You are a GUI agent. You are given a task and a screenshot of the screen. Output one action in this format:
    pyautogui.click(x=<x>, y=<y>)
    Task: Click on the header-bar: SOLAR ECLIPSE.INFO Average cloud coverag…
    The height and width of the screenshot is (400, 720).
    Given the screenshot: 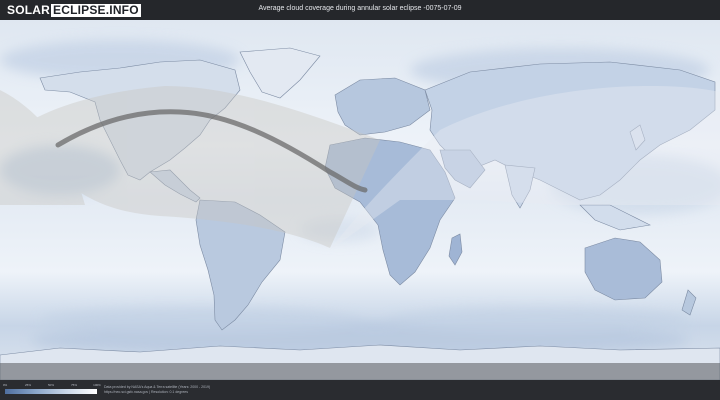 What is the action you would take?
    pyautogui.click(x=360, y=10)
    